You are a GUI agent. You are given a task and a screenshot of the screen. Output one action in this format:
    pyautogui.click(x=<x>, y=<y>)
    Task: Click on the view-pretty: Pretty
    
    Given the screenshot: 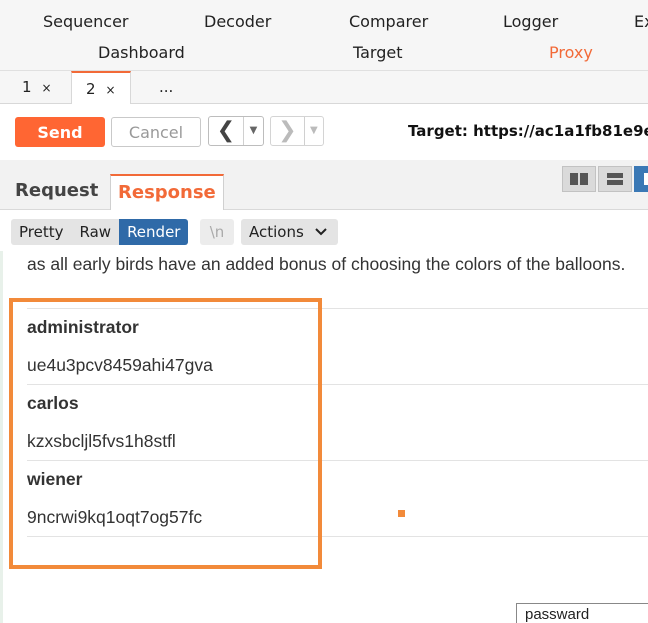 What is the action you would take?
    pyautogui.click(x=41, y=232)
    